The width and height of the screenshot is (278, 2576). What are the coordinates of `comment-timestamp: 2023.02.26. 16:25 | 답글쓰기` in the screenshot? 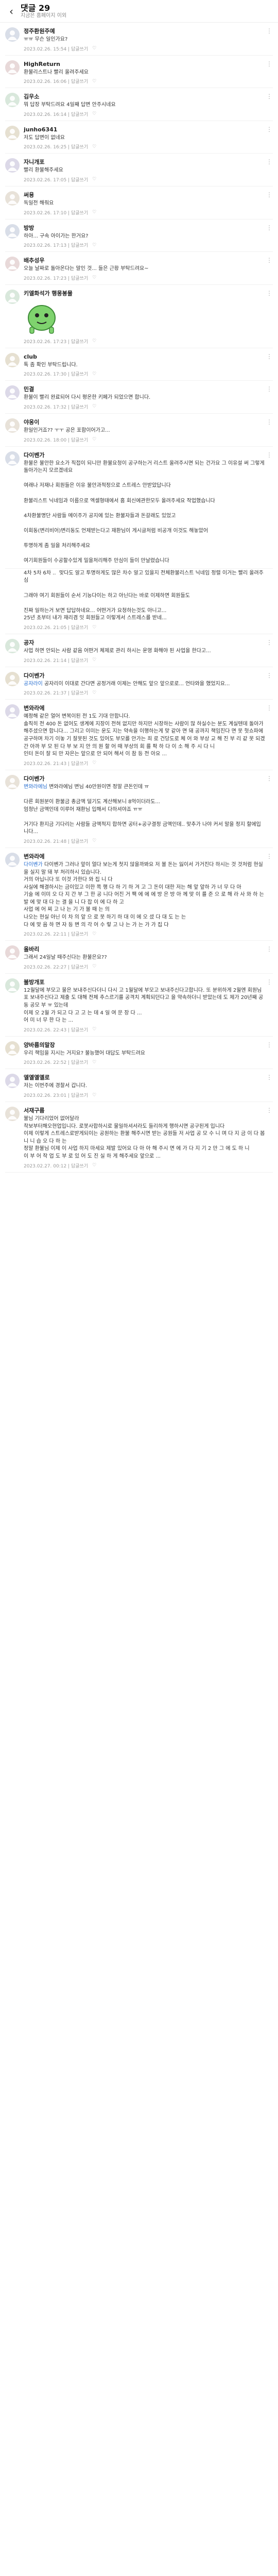 It's located at (56, 146).